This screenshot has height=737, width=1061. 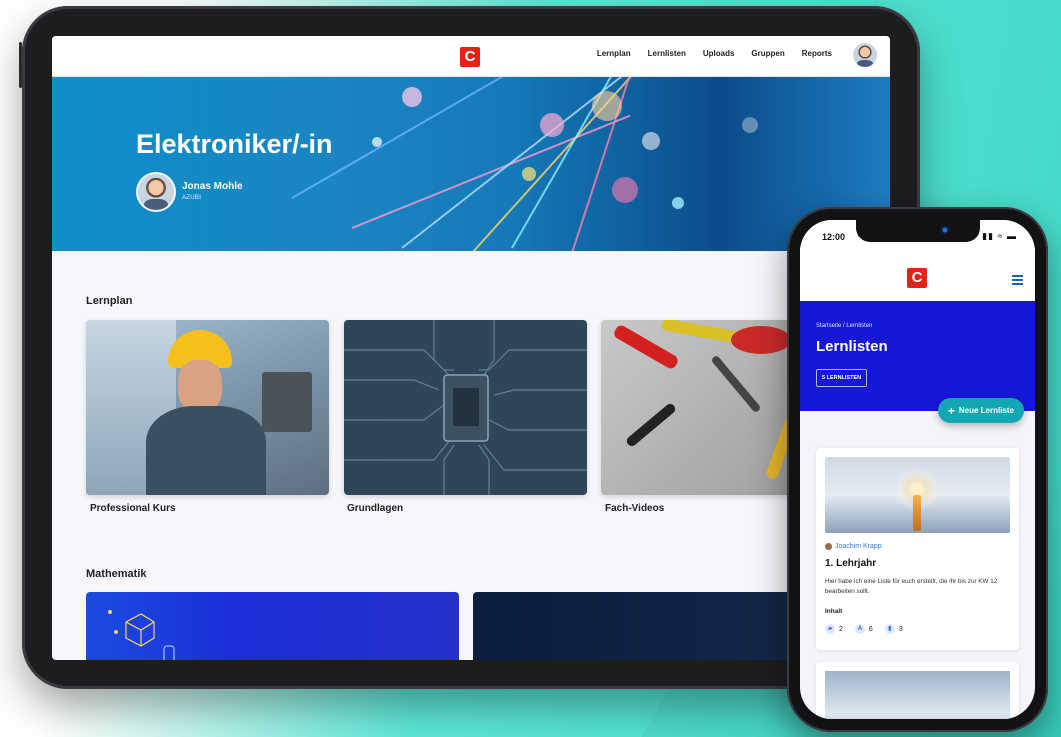 I want to click on camera-icon, so click(x=945, y=230).